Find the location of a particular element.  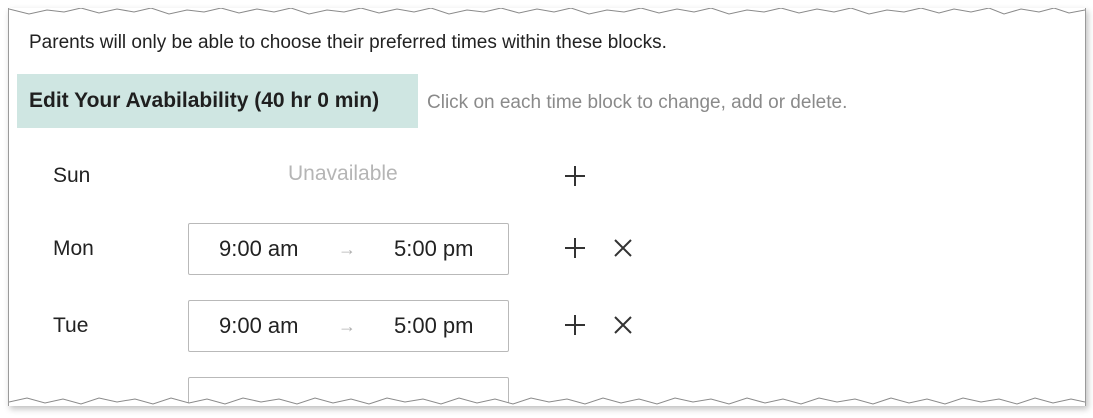

availability-title: Edit Your Avabilability (40 hr 0 min) is located at coordinates (204, 100).